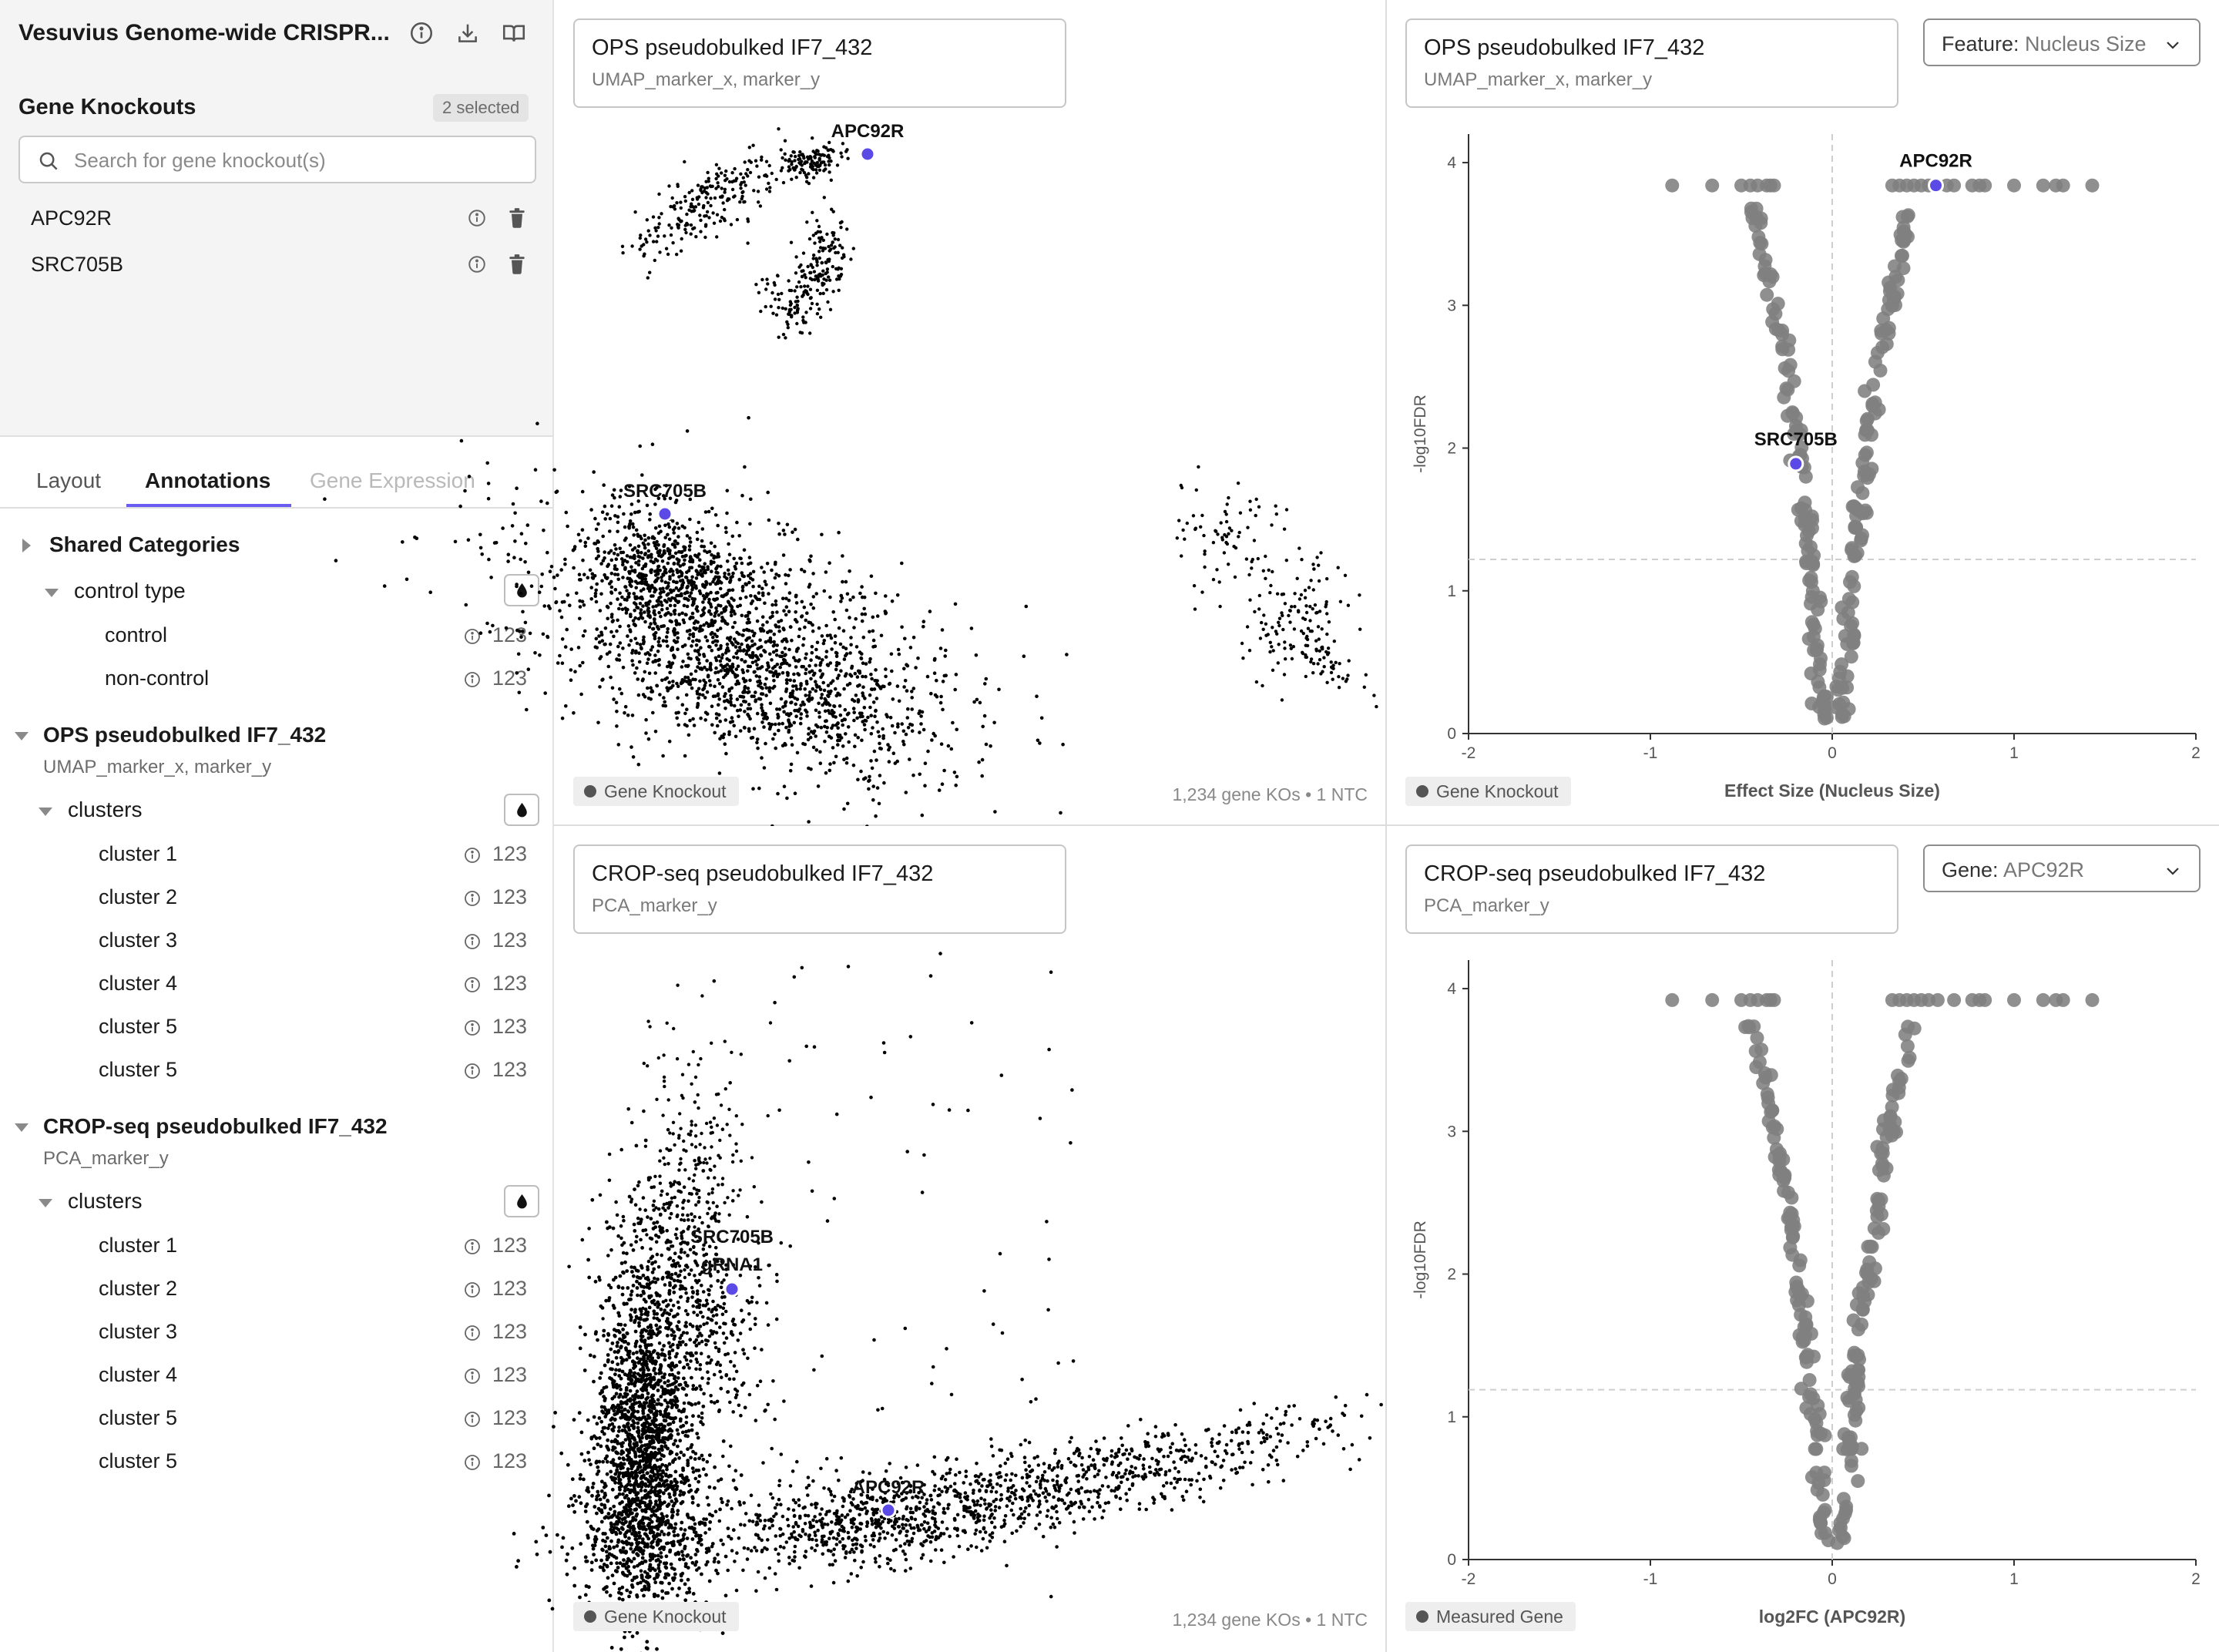  Describe the element at coordinates (276, 219) in the screenshot. I see `gene-knockout-item: APC92R` at that location.